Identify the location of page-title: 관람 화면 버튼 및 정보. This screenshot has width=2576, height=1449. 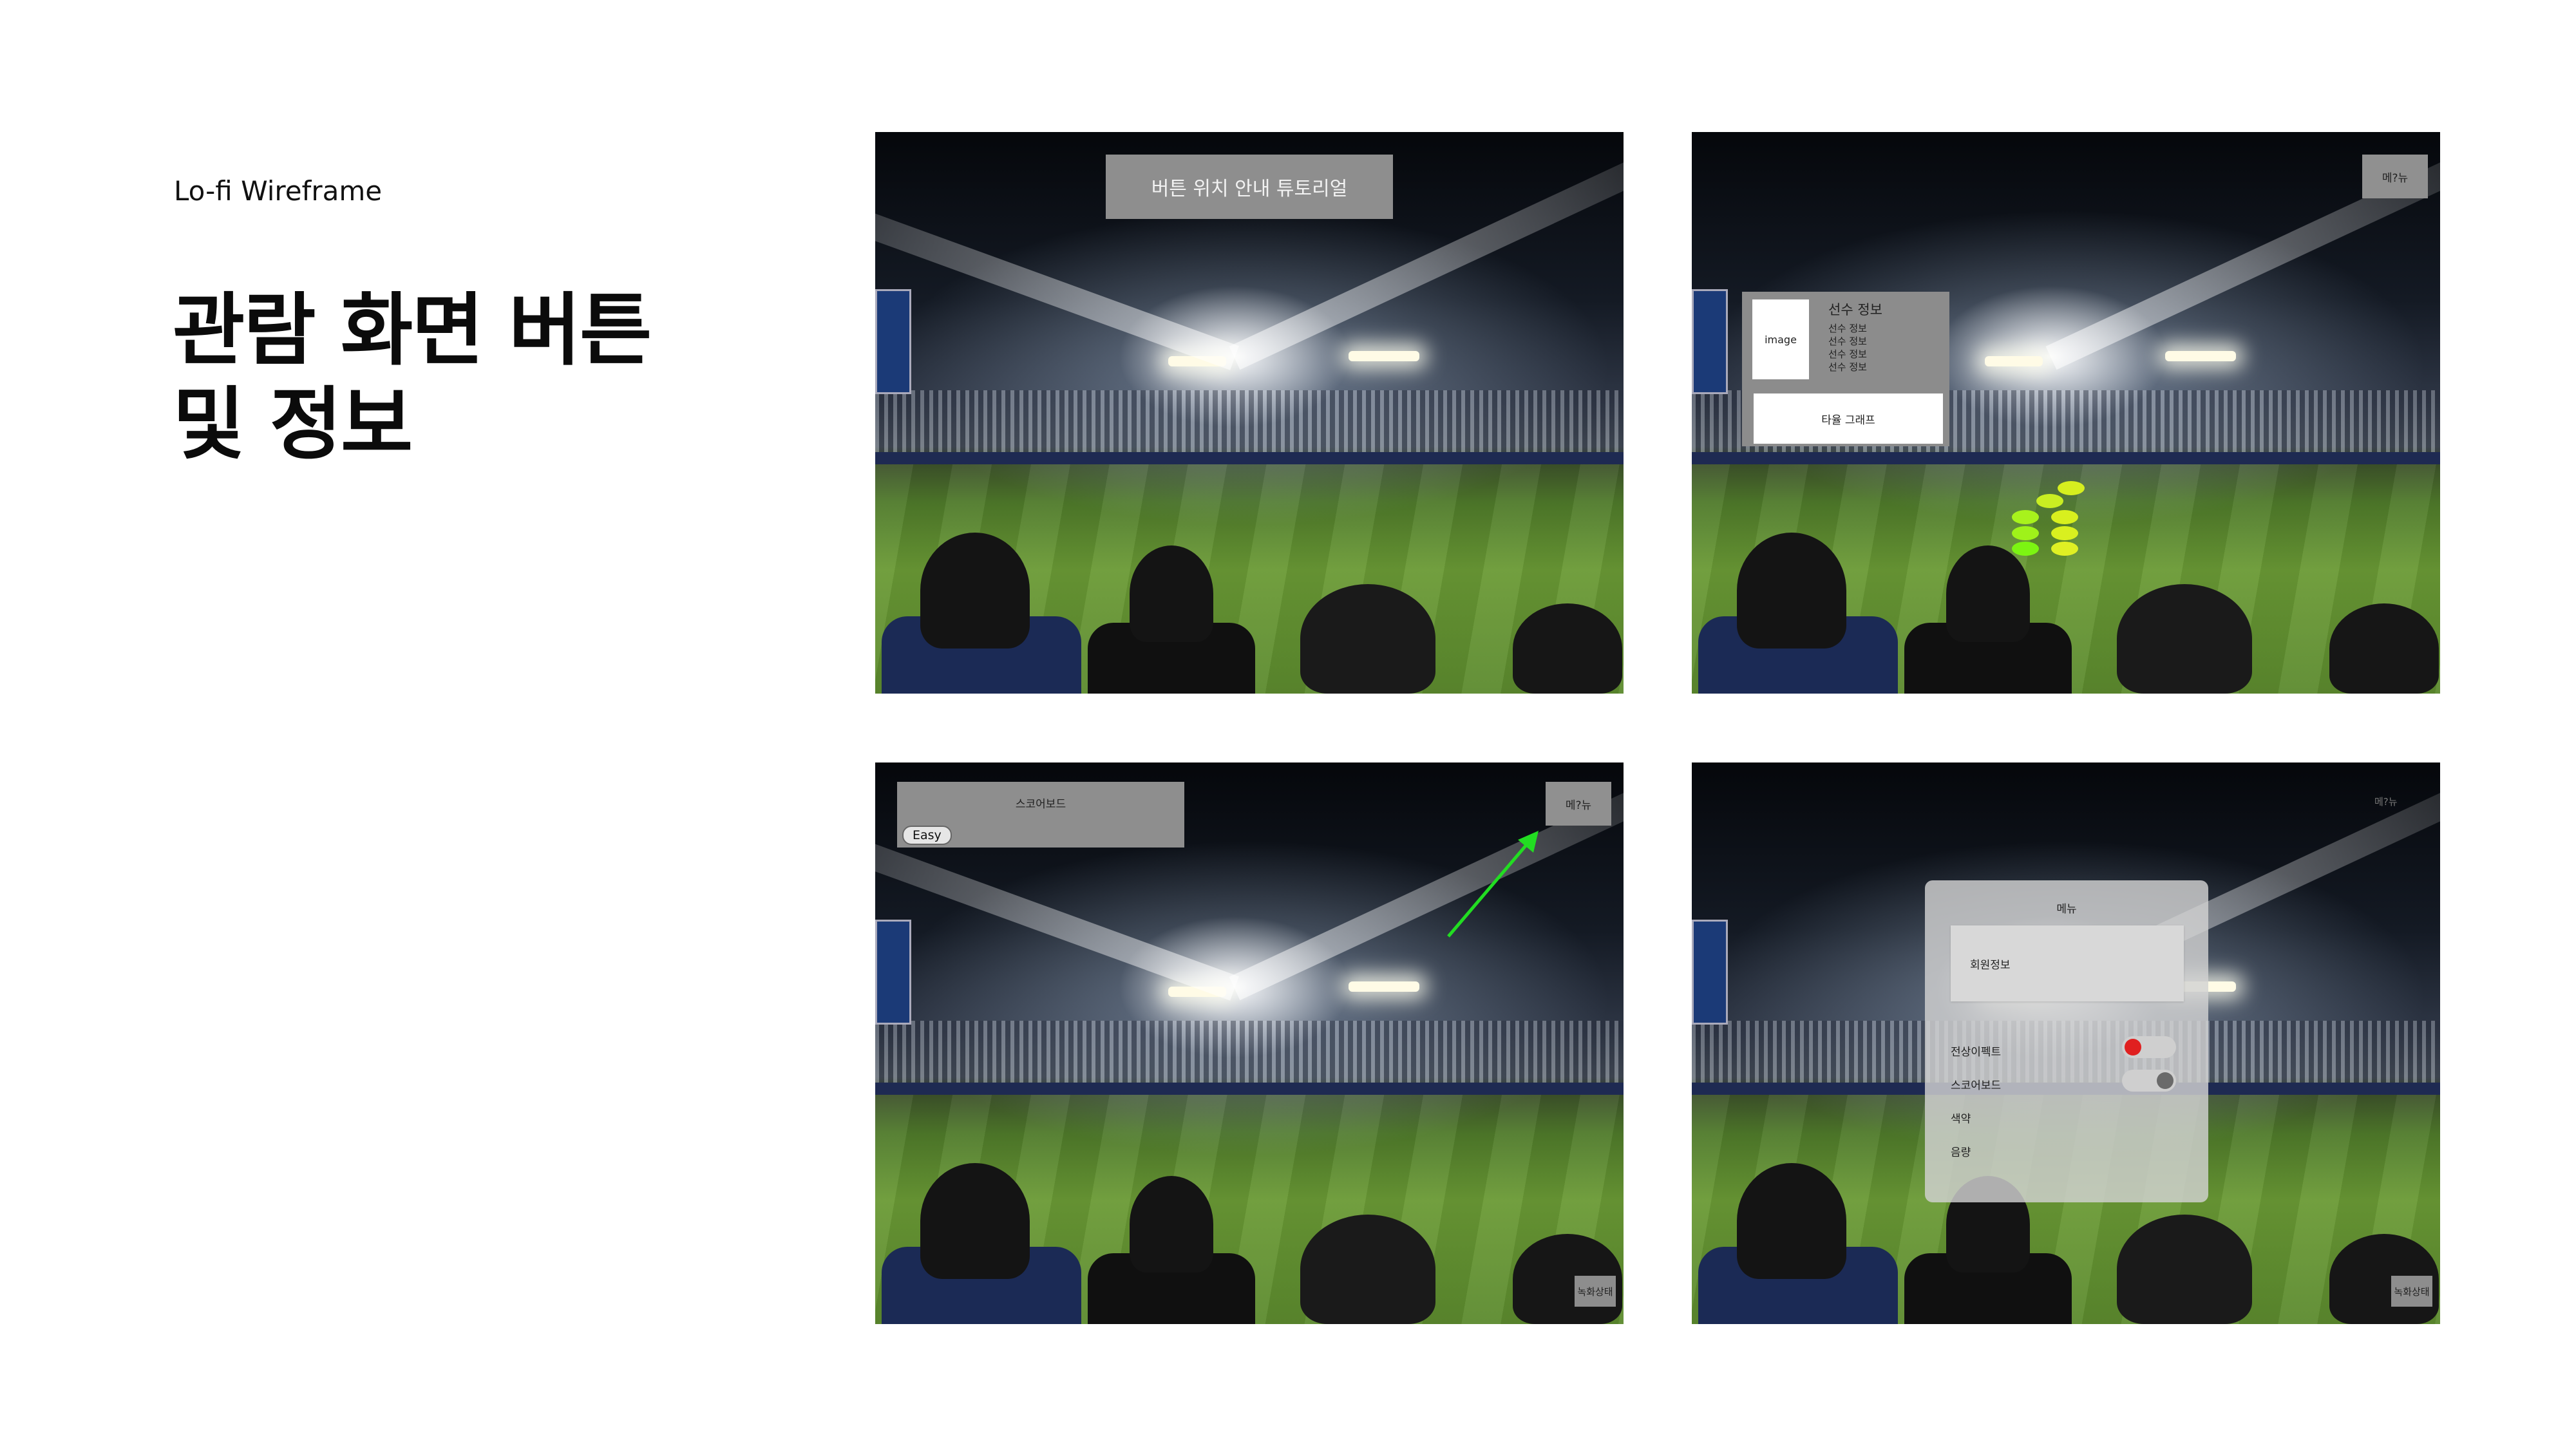
(413, 377).